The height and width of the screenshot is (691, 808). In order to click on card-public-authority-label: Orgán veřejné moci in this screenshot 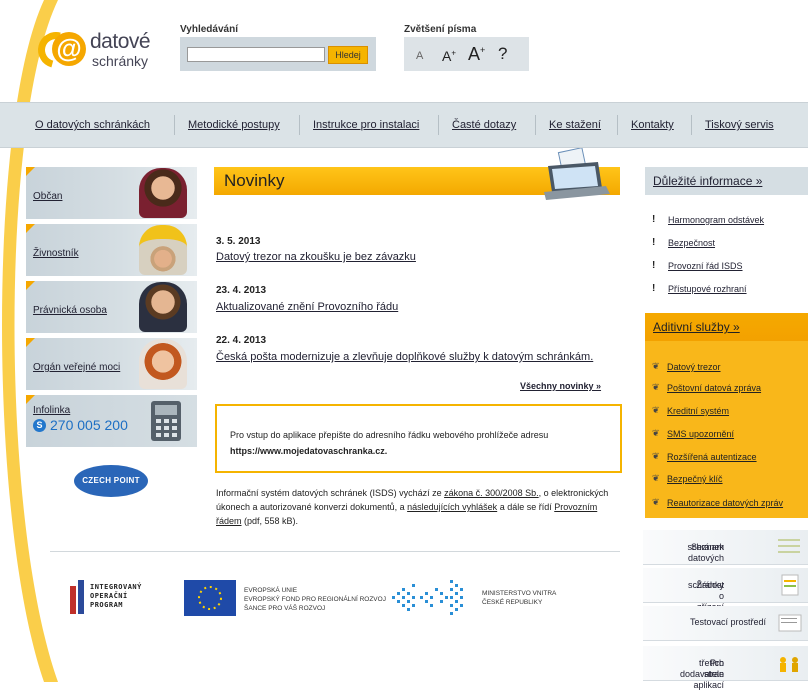, I will do `click(76, 367)`.